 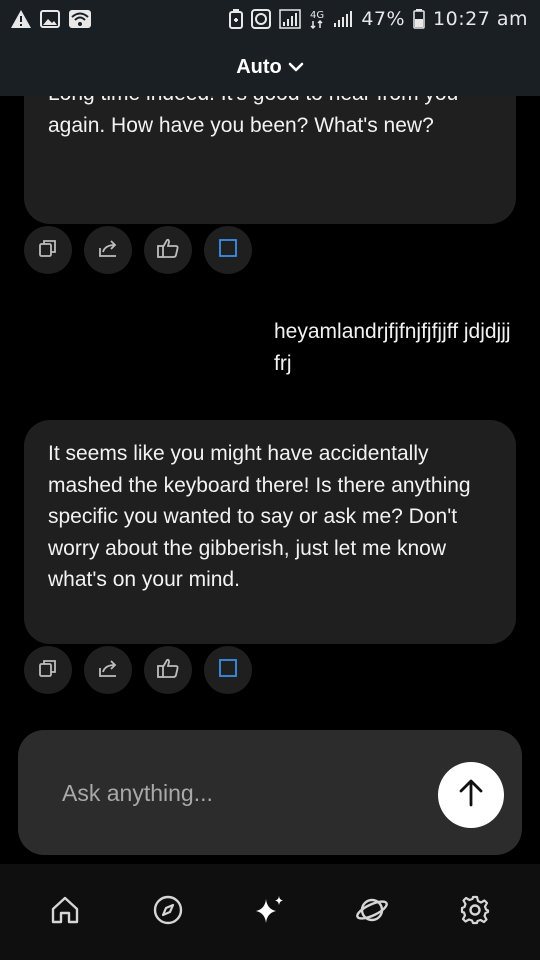 What do you see at coordinates (480, 19) in the screenshot?
I see `clock: 10:27 am` at bounding box center [480, 19].